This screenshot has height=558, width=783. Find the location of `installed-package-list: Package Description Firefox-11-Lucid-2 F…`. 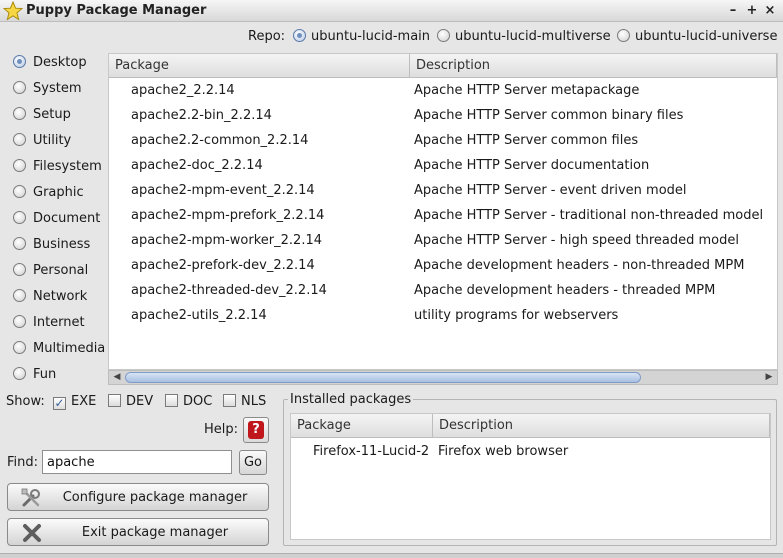

installed-package-list: Package Description Firefox-11-Lucid-2 F… is located at coordinates (530, 476).